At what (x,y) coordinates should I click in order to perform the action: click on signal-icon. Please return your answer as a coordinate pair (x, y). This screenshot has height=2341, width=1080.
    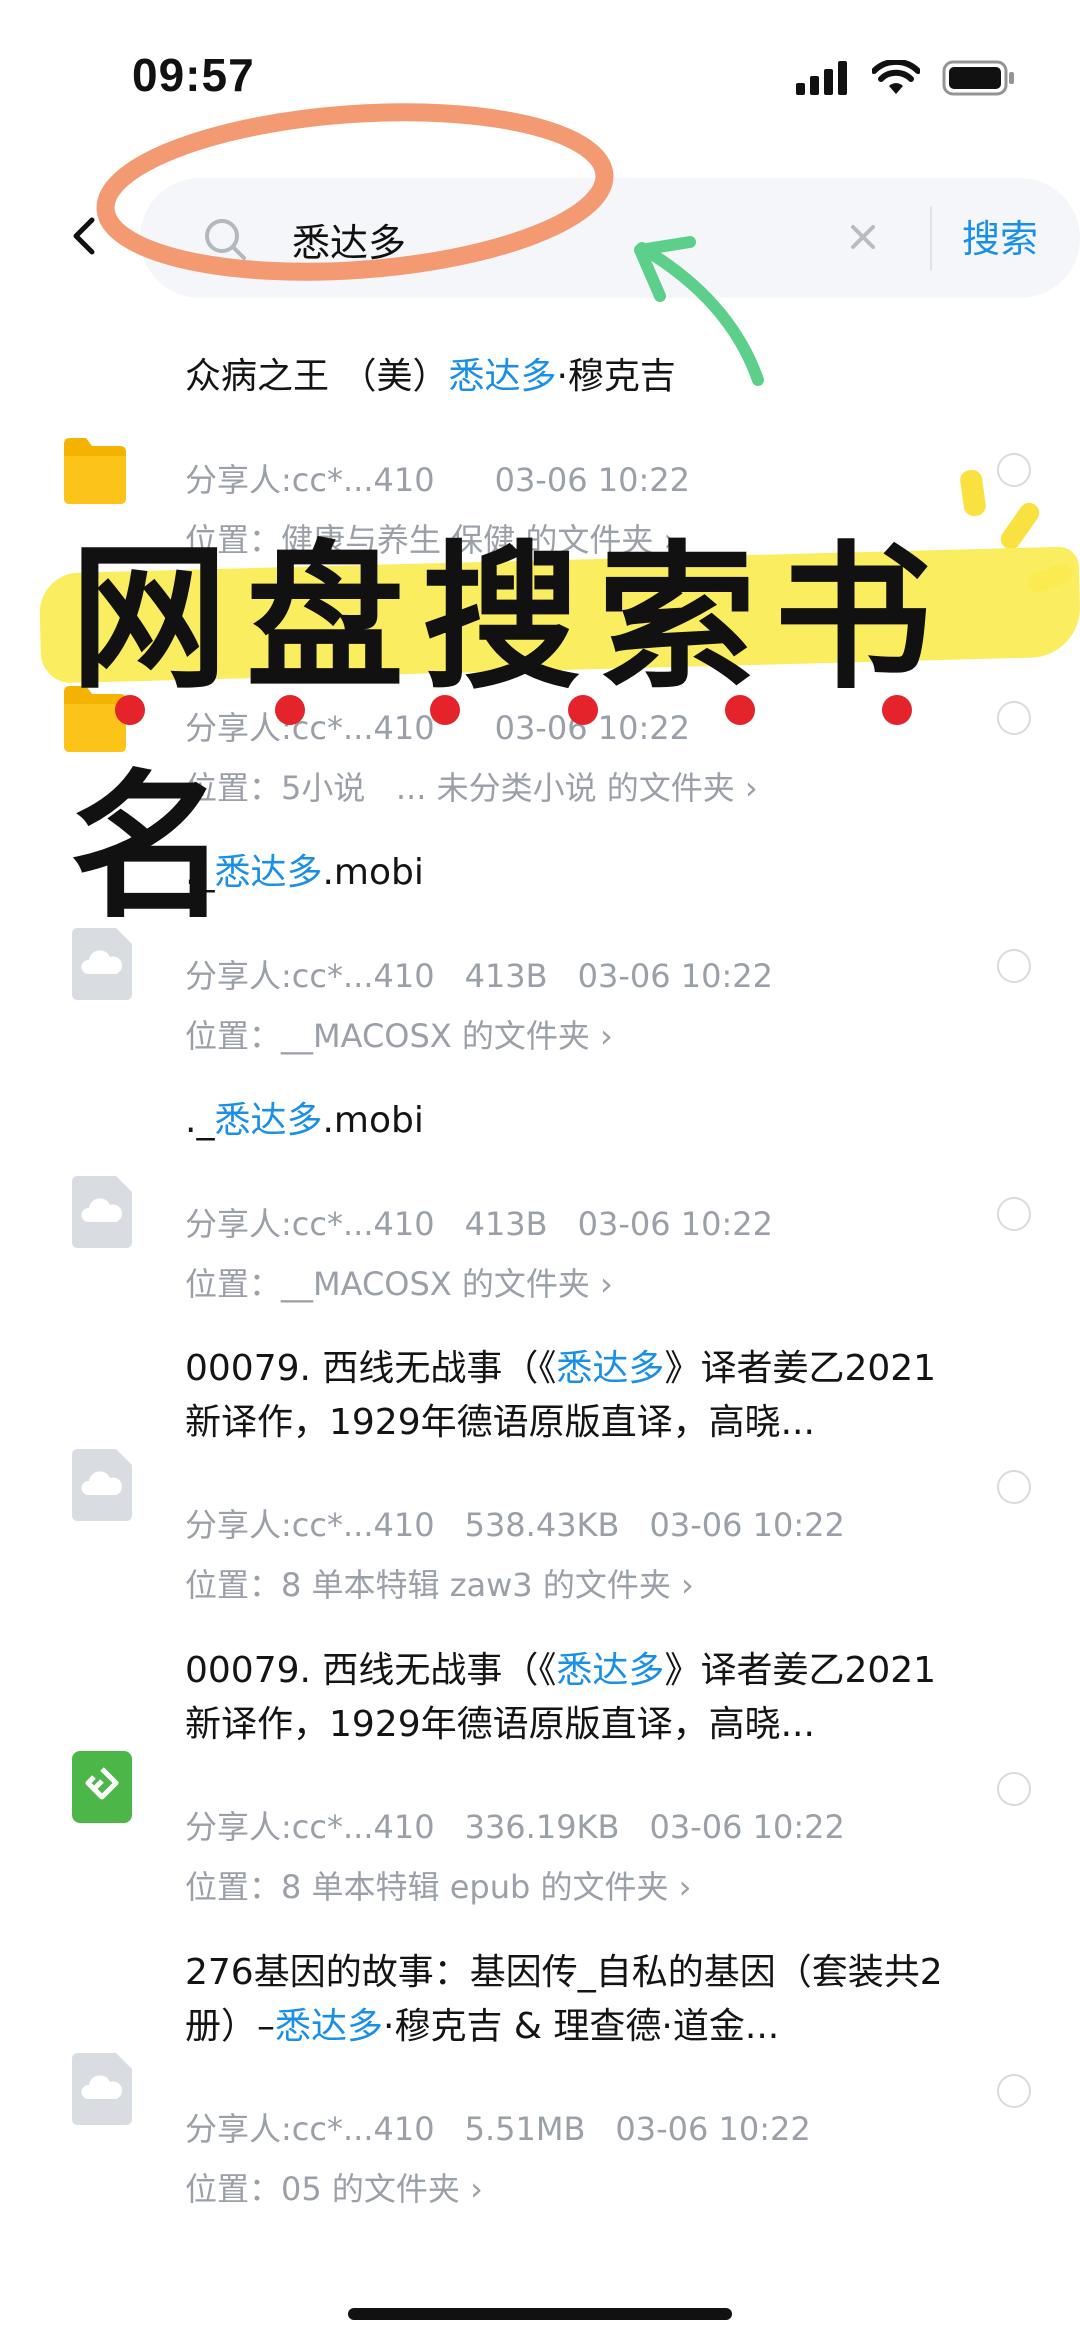
    Looking at the image, I should click on (821, 78).